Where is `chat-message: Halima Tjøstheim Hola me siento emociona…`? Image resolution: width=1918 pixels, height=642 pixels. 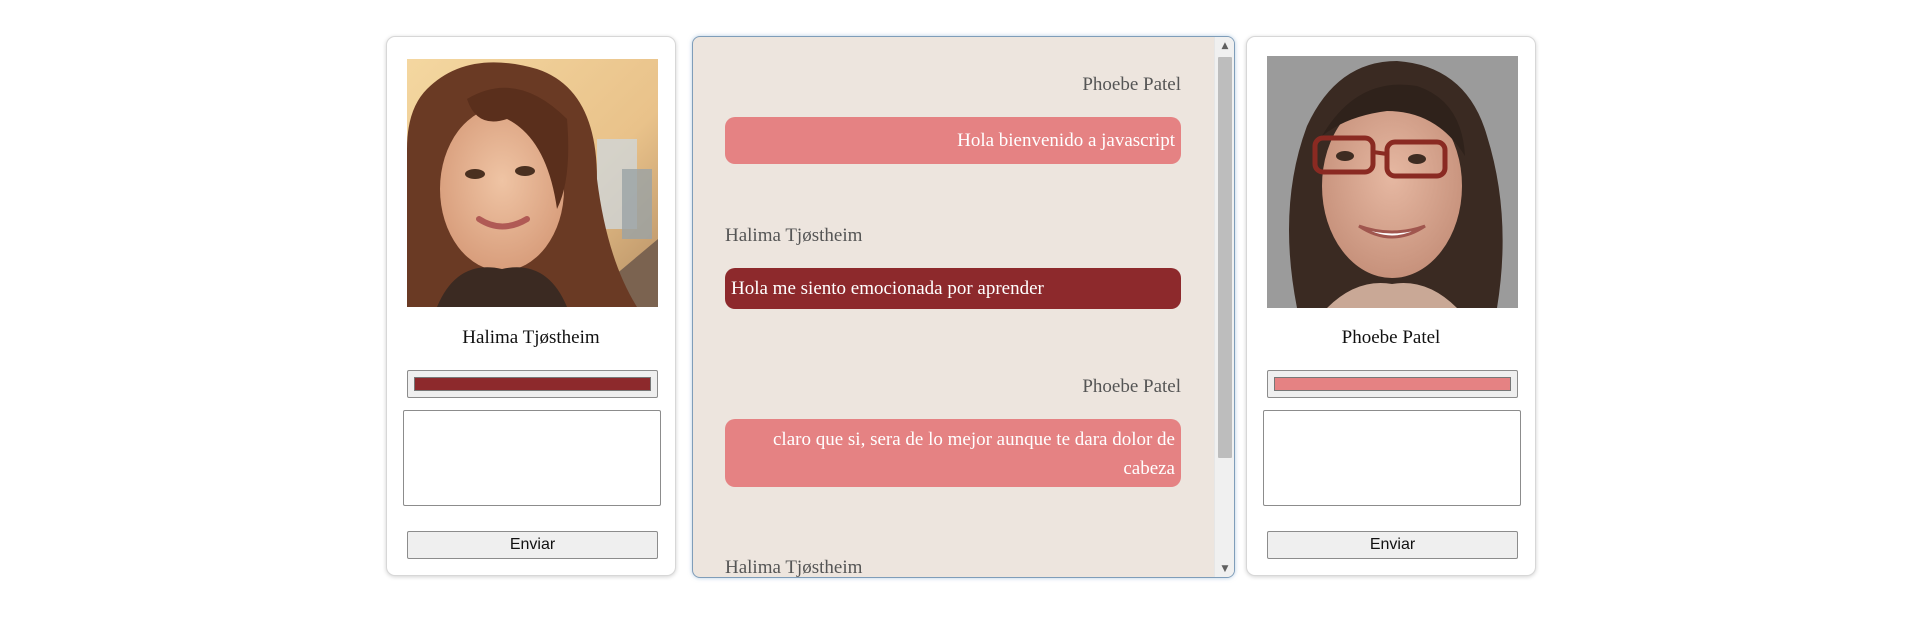 chat-message: Halima Tjøstheim Hola me siento emociona… is located at coordinates (953, 266).